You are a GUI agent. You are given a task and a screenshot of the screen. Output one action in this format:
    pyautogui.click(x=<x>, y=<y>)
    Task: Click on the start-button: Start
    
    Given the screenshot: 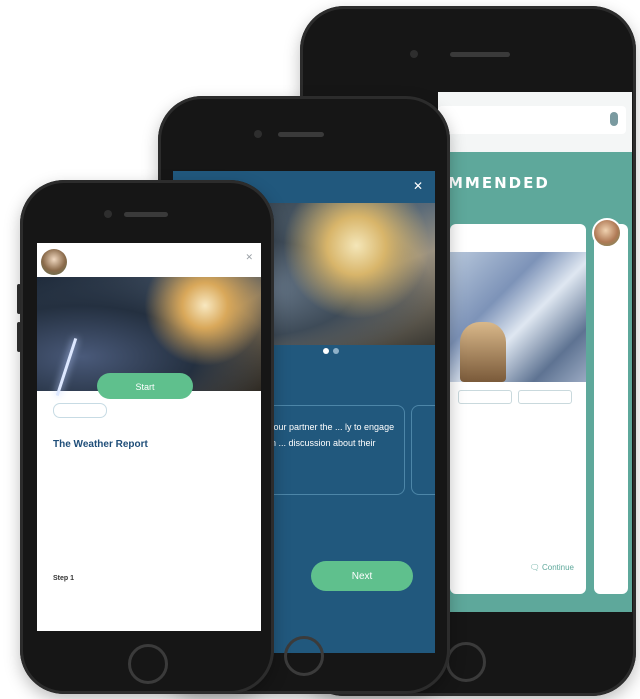 What is the action you would take?
    pyautogui.click(x=145, y=386)
    